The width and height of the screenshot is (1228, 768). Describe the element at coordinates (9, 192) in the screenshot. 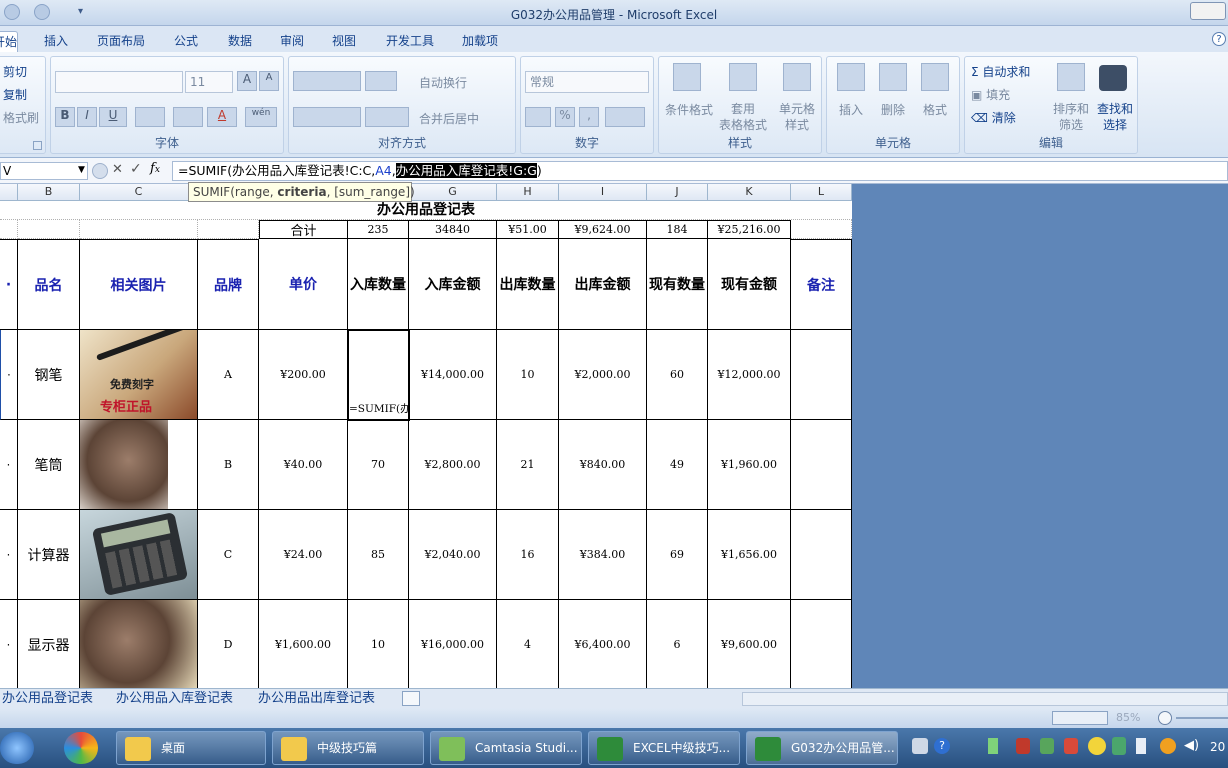

I see `column-header-a` at that location.